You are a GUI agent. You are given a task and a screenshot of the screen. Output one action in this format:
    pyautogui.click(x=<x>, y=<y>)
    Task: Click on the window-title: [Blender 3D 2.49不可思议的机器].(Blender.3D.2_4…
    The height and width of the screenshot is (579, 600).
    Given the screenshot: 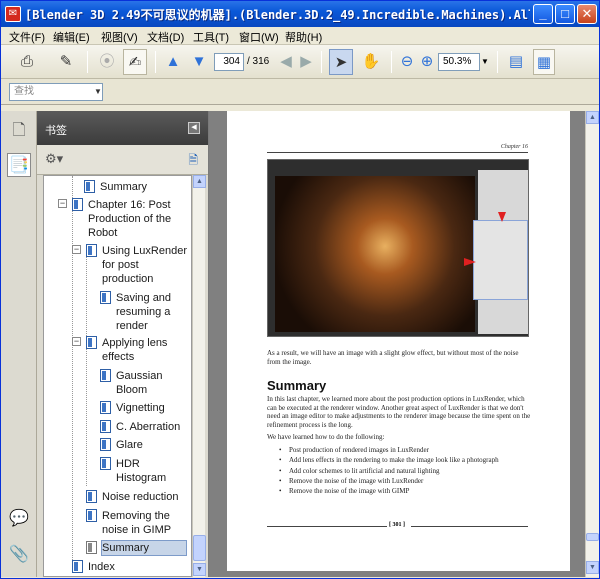 What is the action you would take?
    pyautogui.click(x=277, y=15)
    